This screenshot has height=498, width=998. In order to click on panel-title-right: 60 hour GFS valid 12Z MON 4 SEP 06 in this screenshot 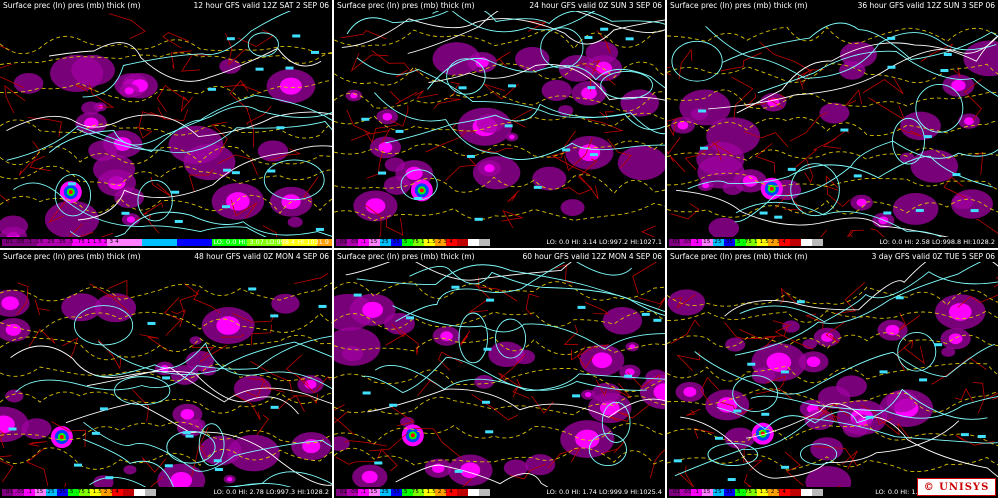, I will do `click(592, 256)`.